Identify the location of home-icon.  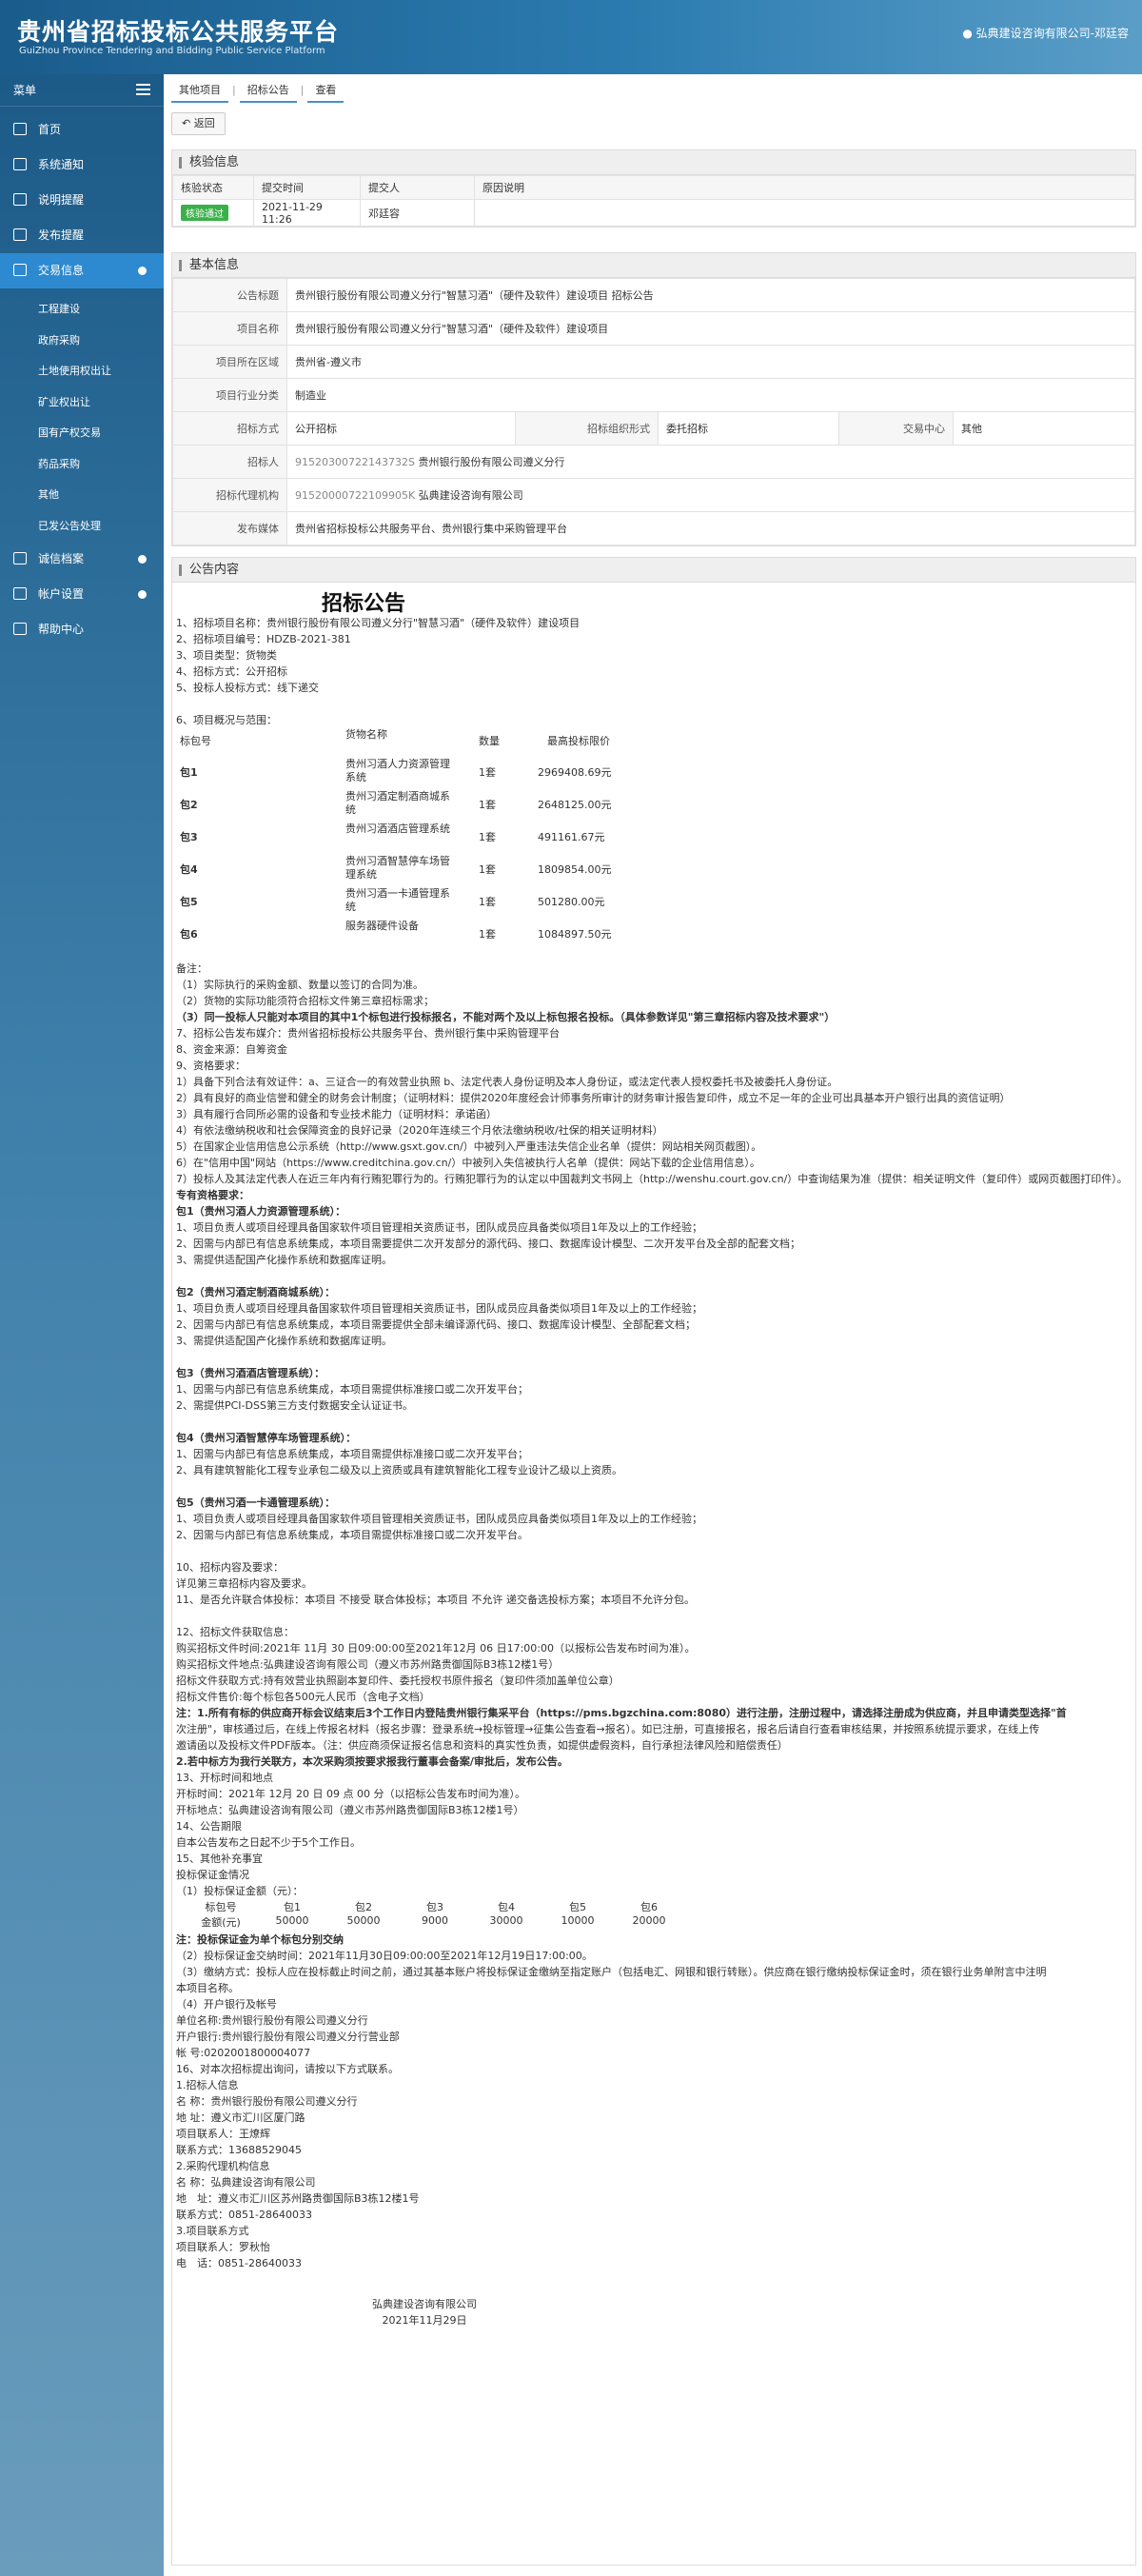
(20, 129).